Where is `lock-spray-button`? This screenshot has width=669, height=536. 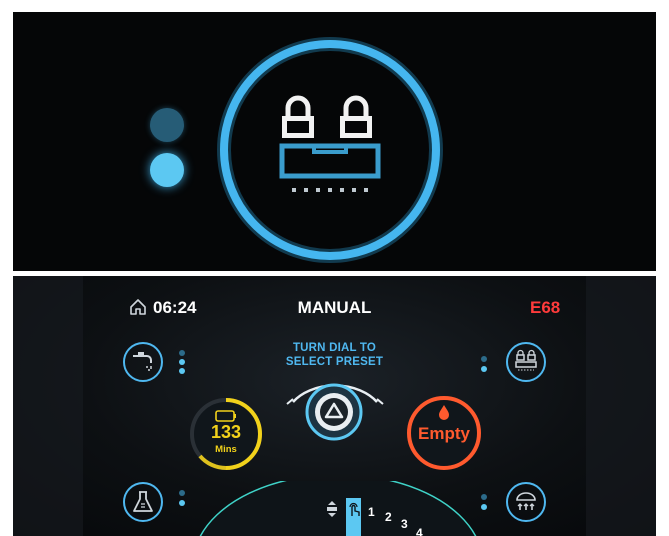
lock-spray-button is located at coordinates (526, 362).